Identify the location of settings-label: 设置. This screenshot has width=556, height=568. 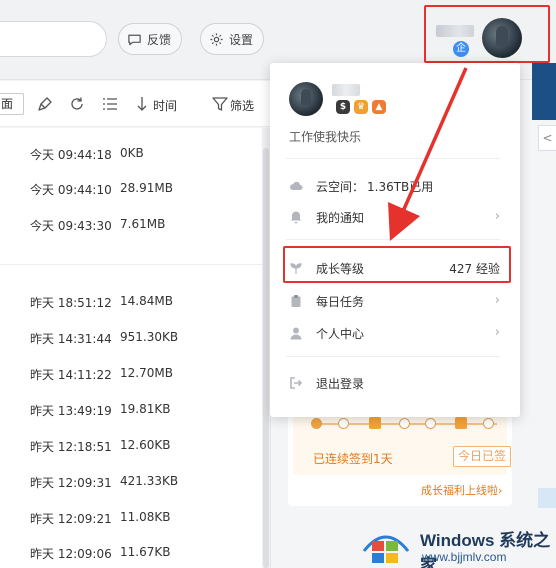
(241, 39).